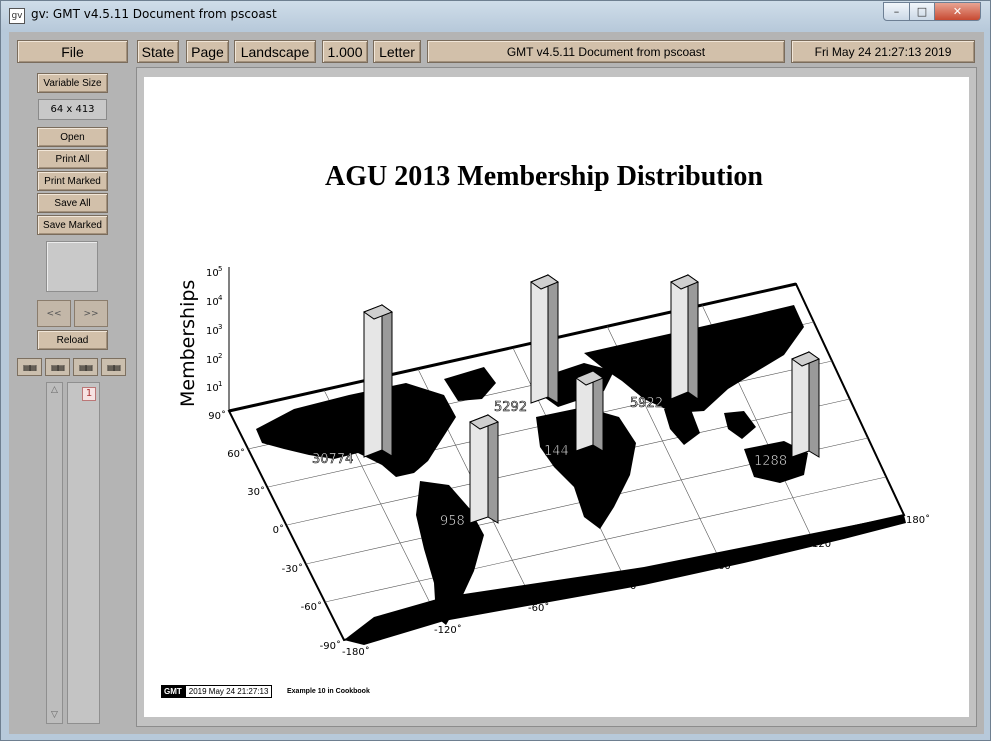 The width and height of the screenshot is (991, 741). I want to click on bar-label-australia: 1288, so click(770, 461).